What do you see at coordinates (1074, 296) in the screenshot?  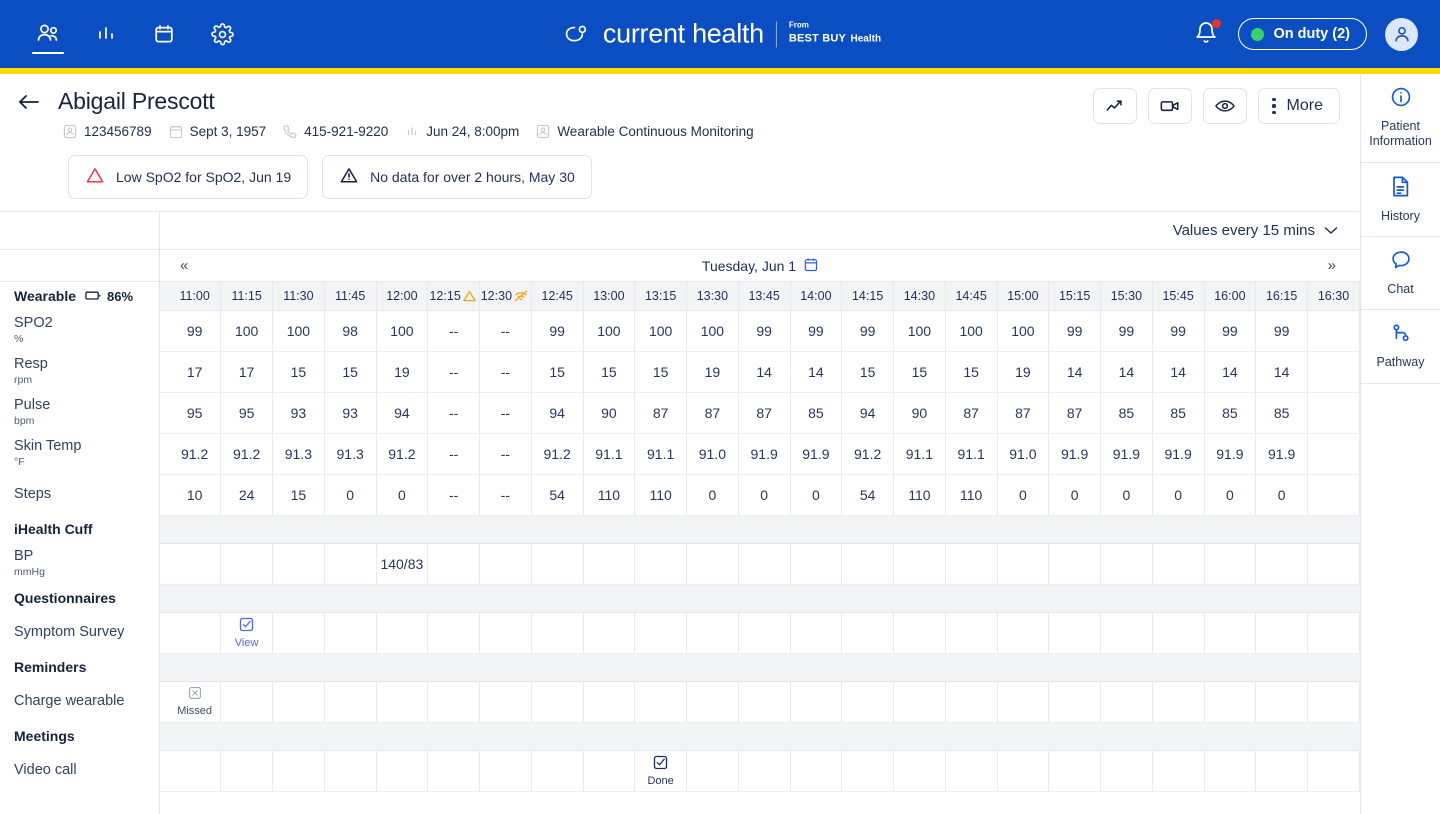 I see `time-header-1515: 15:15` at bounding box center [1074, 296].